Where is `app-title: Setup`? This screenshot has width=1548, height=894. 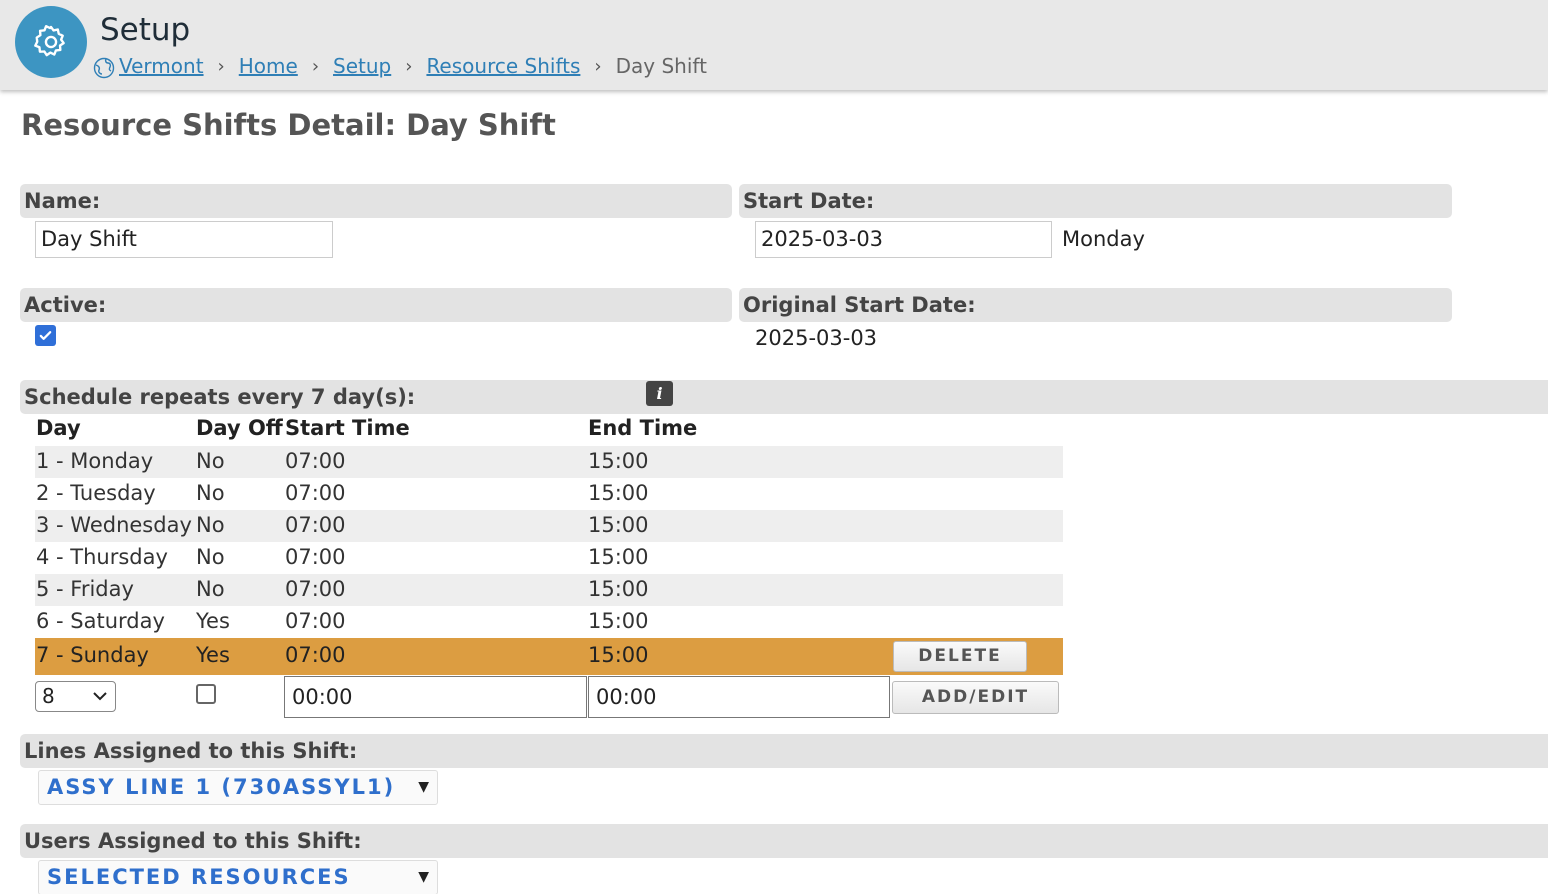 app-title: Setup is located at coordinates (145, 30).